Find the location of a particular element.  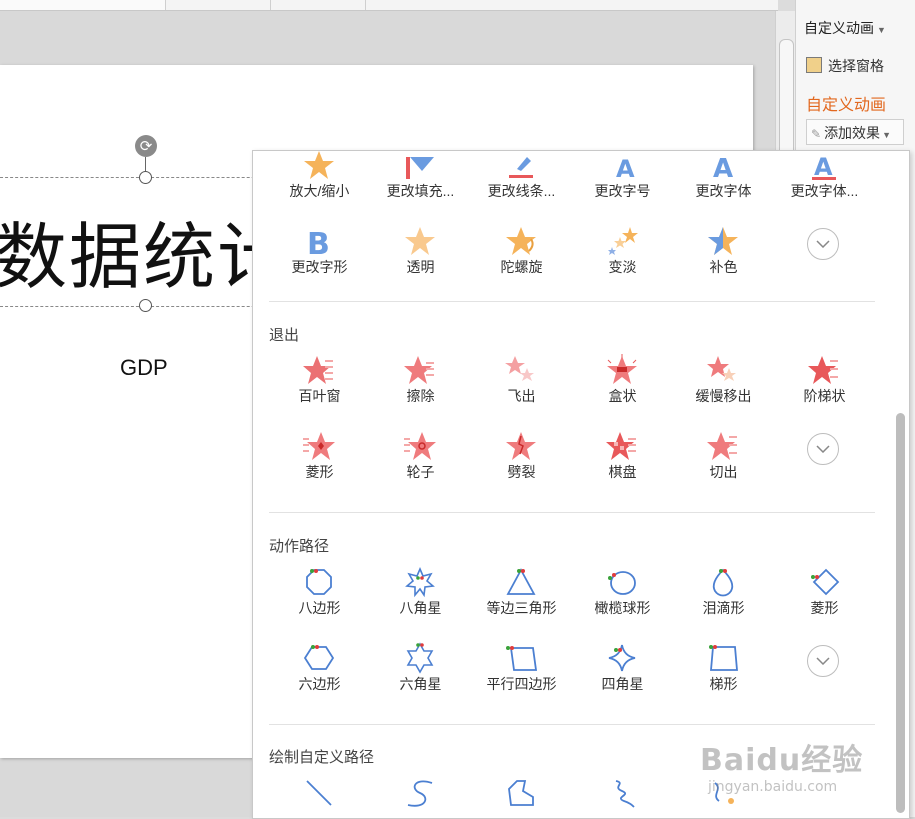

motion-path-section-title: 动作路径 is located at coordinates (299, 546).